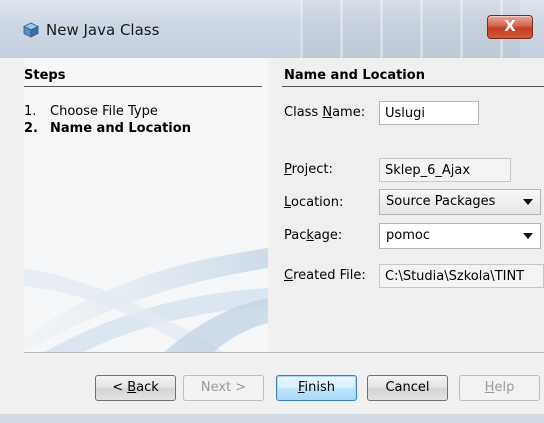 The image size is (544, 423). Describe the element at coordinates (45, 75) in the screenshot. I see `steps-heading: Steps` at that location.